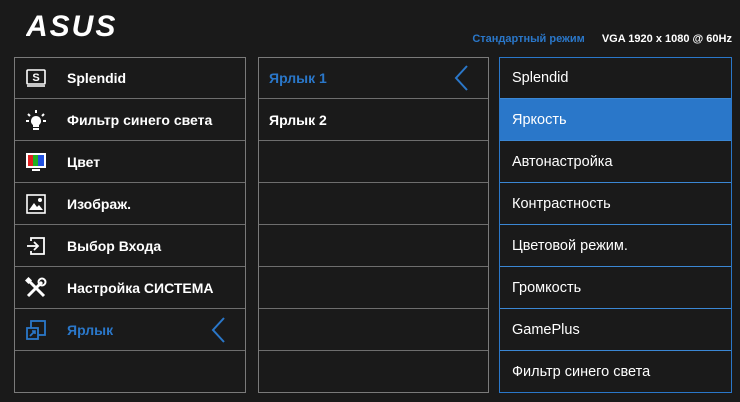 The width and height of the screenshot is (740, 402). I want to click on asus-logo: ASUS, so click(85, 27).